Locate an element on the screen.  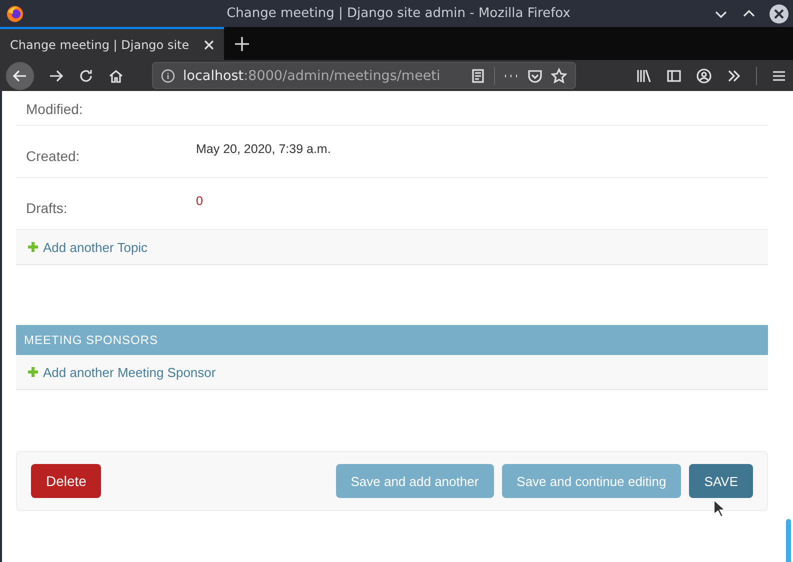
field-label: Created: is located at coordinates (53, 156).